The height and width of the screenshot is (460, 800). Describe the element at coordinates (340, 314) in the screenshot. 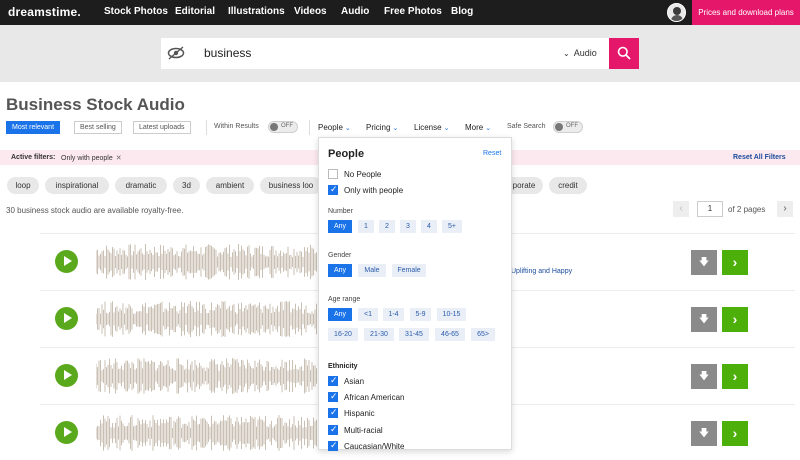

I see `age-any: Any` at that location.